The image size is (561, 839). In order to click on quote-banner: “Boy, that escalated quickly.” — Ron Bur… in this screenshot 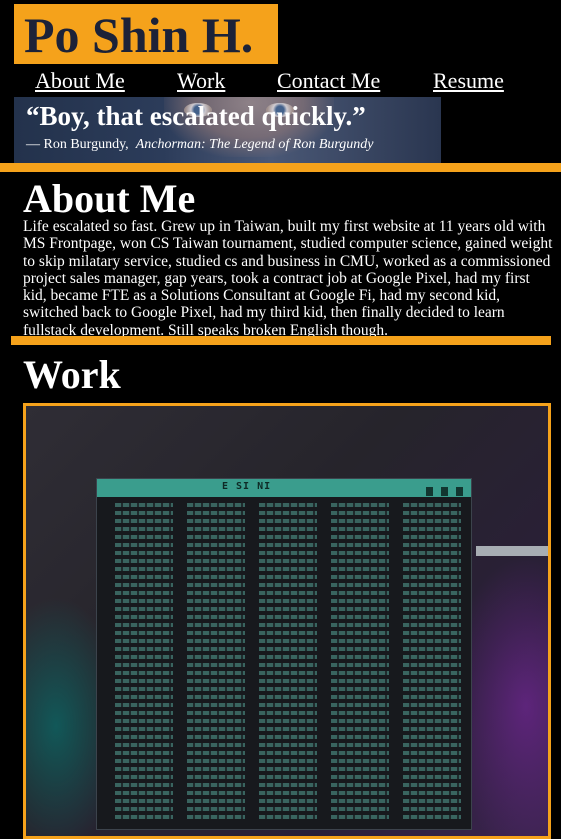, I will do `click(227, 130)`.